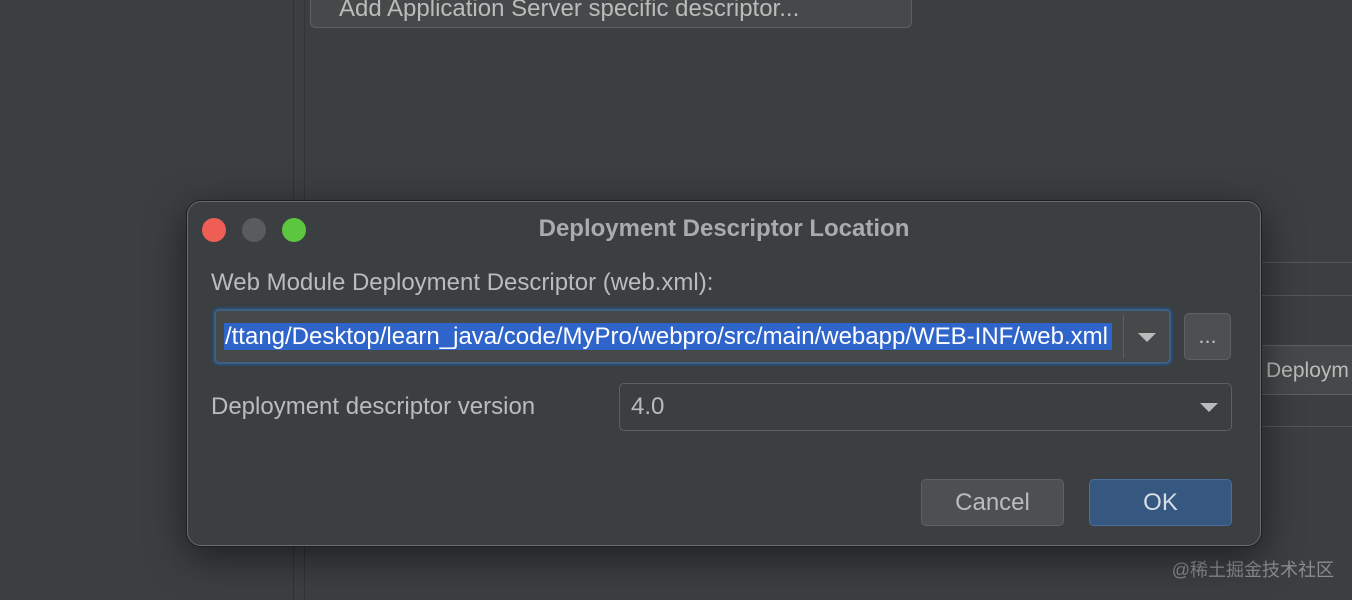  What do you see at coordinates (724, 228) in the screenshot?
I see `dialog-title: Deployment Descriptor Location` at bounding box center [724, 228].